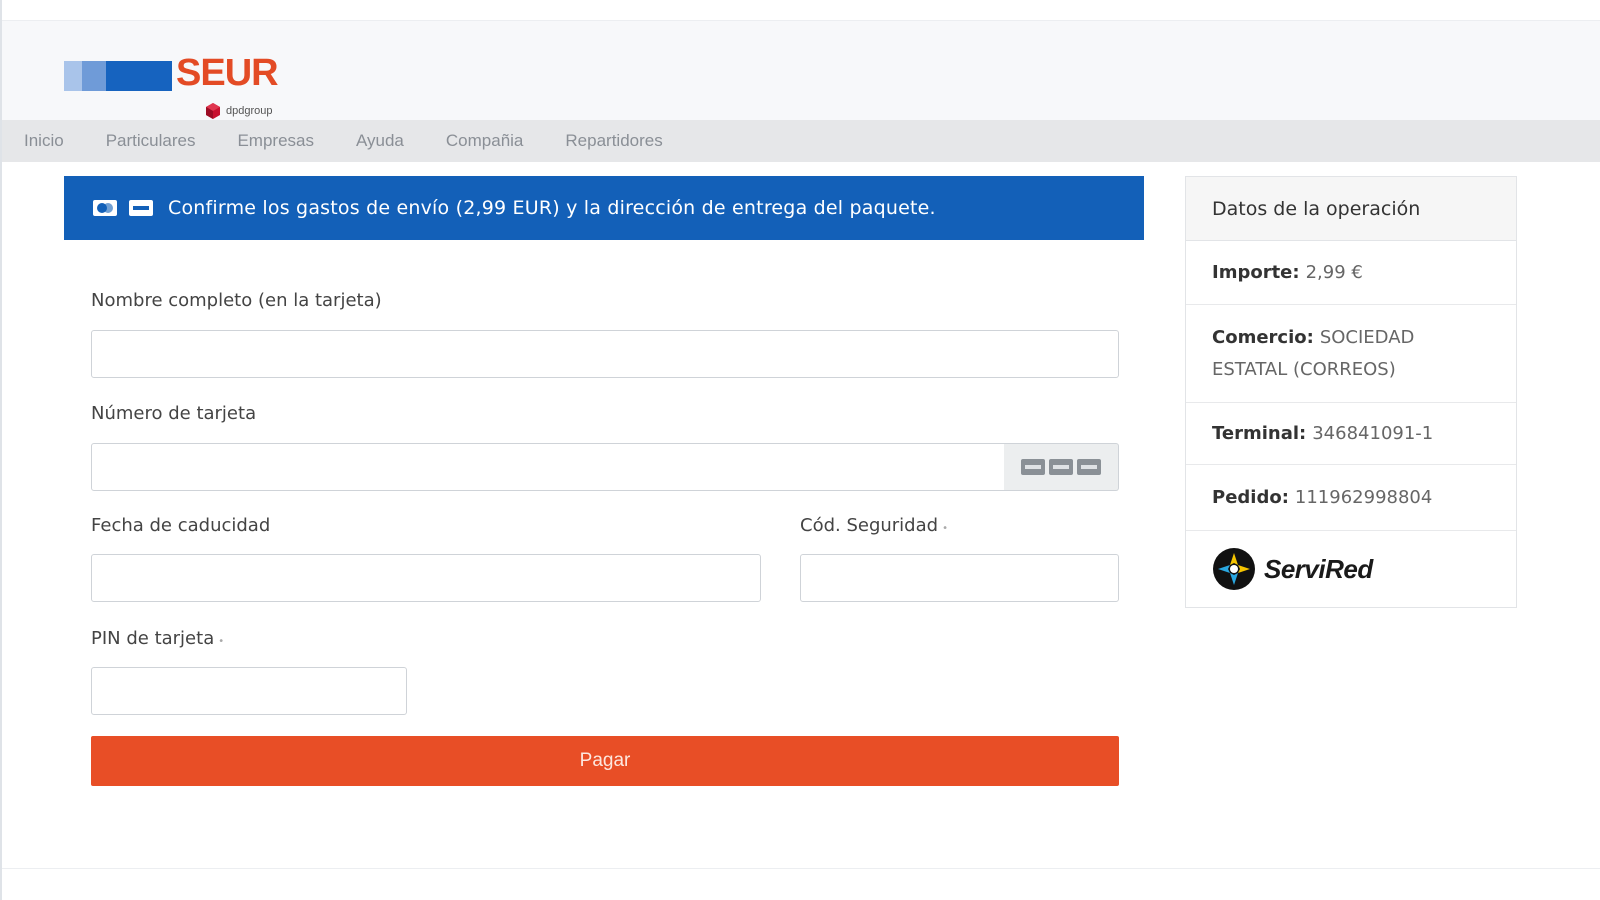 Image resolution: width=1600 pixels, height=900 pixels. Describe the element at coordinates (1351, 273) in the screenshot. I see `amount-row: Importe: 2,99 €` at that location.